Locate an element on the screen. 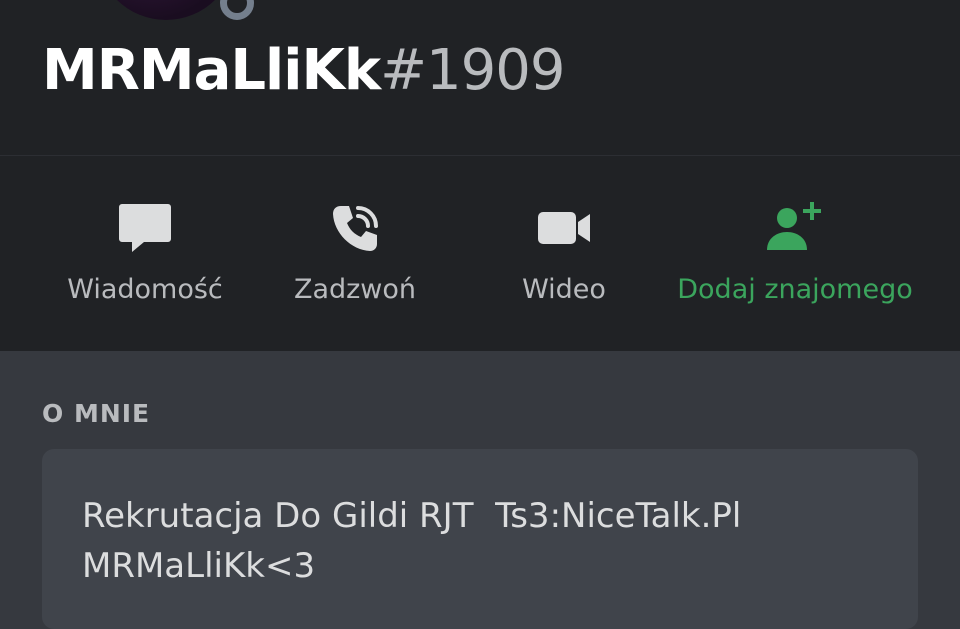 The image size is (960, 629). message-label: Wiadomość is located at coordinates (145, 289).